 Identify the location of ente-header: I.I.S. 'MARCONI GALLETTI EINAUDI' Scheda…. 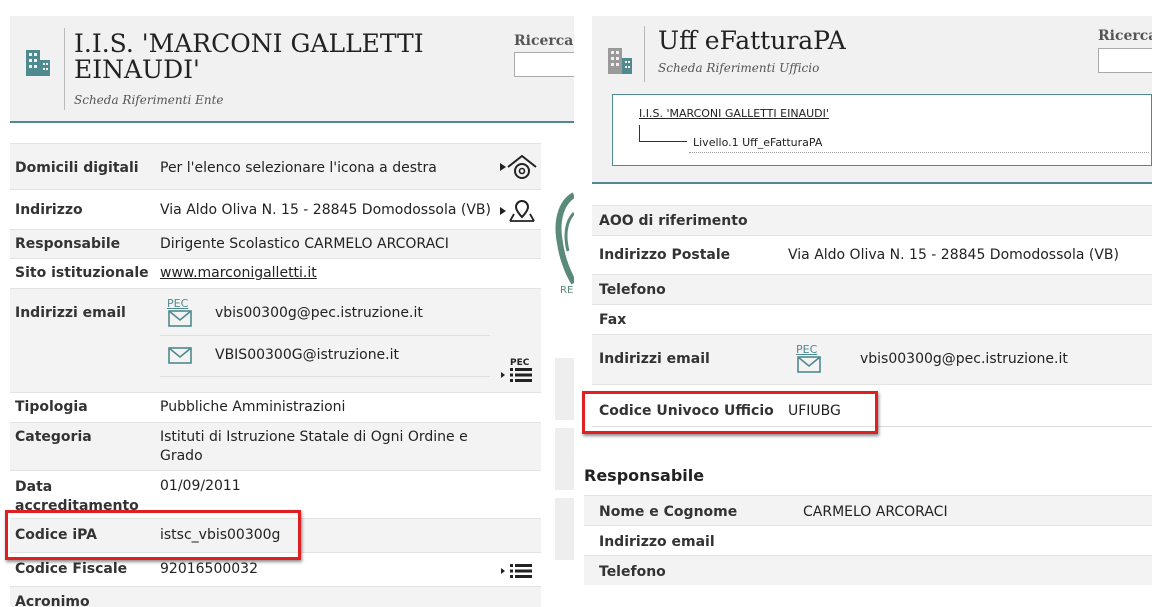
(292, 69).